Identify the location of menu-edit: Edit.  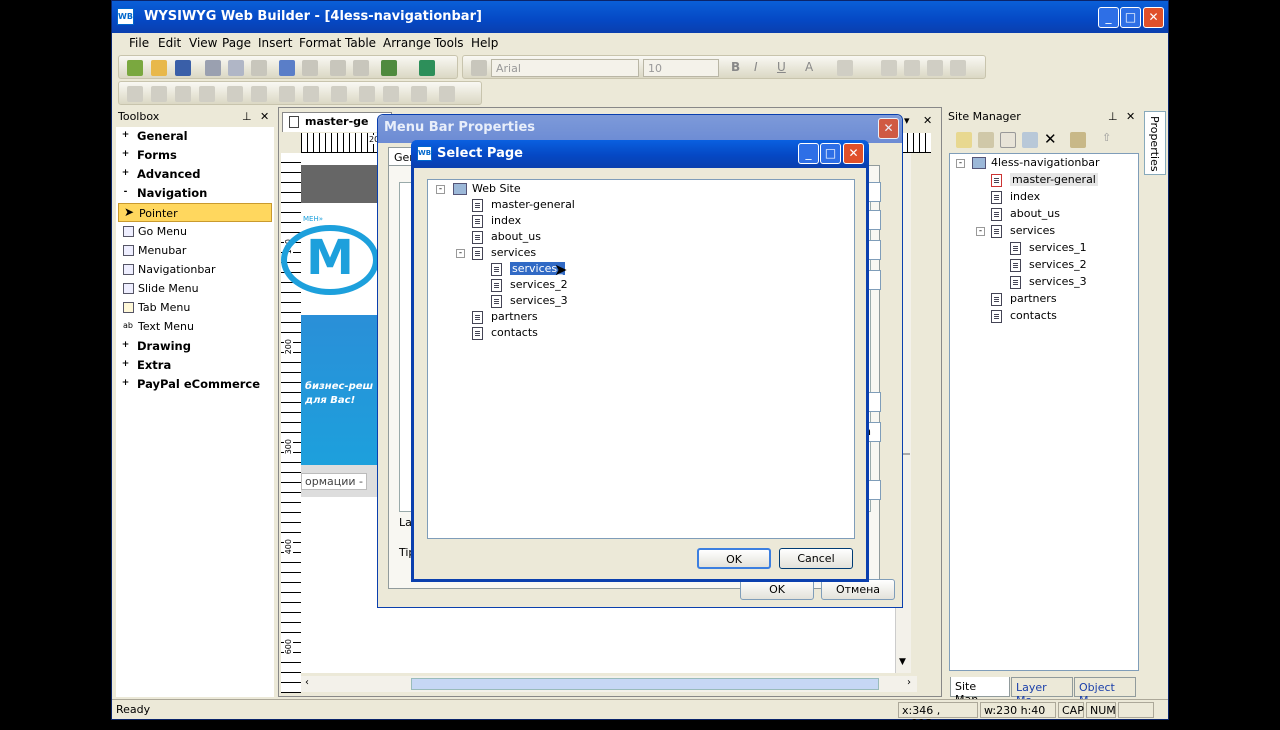
(169, 43).